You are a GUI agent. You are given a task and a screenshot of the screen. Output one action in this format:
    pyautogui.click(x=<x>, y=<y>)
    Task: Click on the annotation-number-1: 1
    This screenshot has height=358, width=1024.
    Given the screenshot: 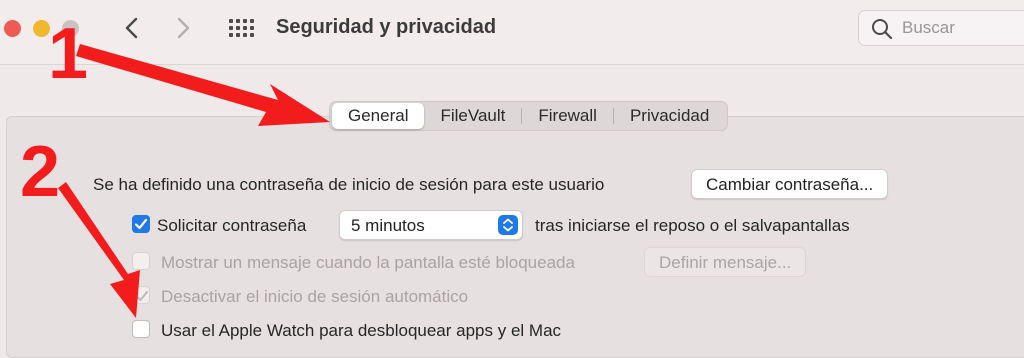 What is the action you would take?
    pyautogui.click(x=68, y=54)
    